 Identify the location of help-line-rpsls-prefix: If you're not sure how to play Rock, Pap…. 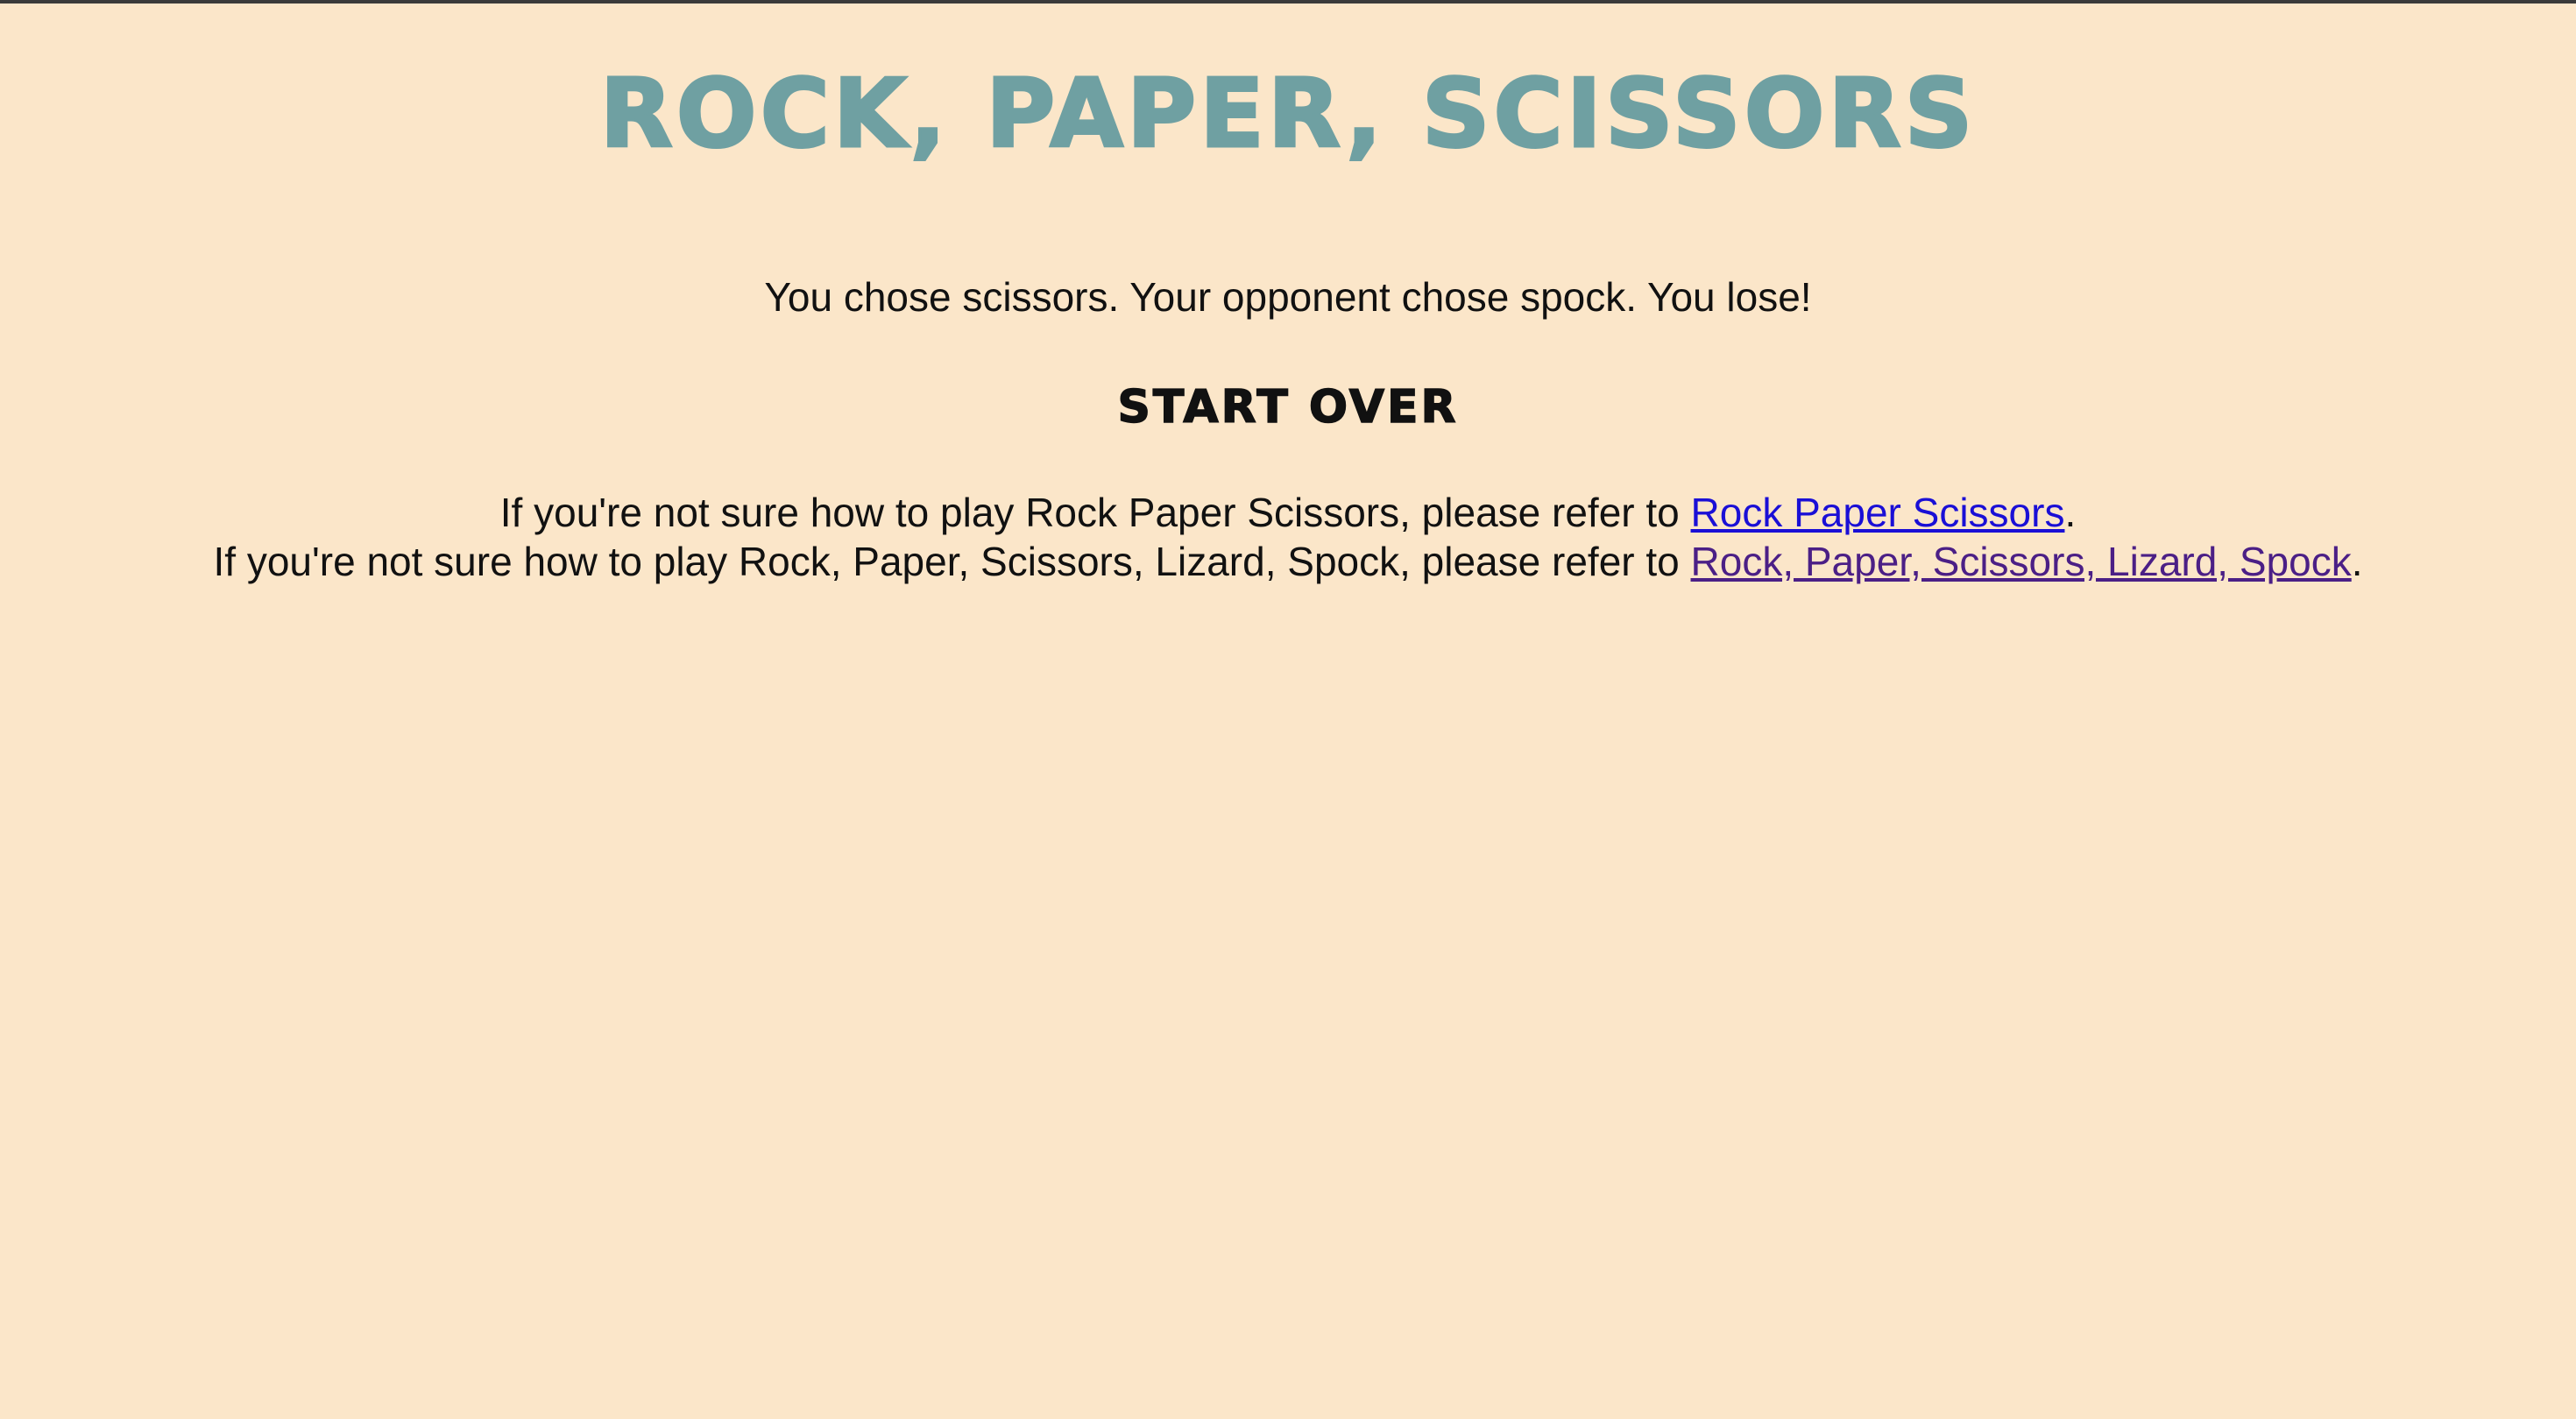
(952, 561).